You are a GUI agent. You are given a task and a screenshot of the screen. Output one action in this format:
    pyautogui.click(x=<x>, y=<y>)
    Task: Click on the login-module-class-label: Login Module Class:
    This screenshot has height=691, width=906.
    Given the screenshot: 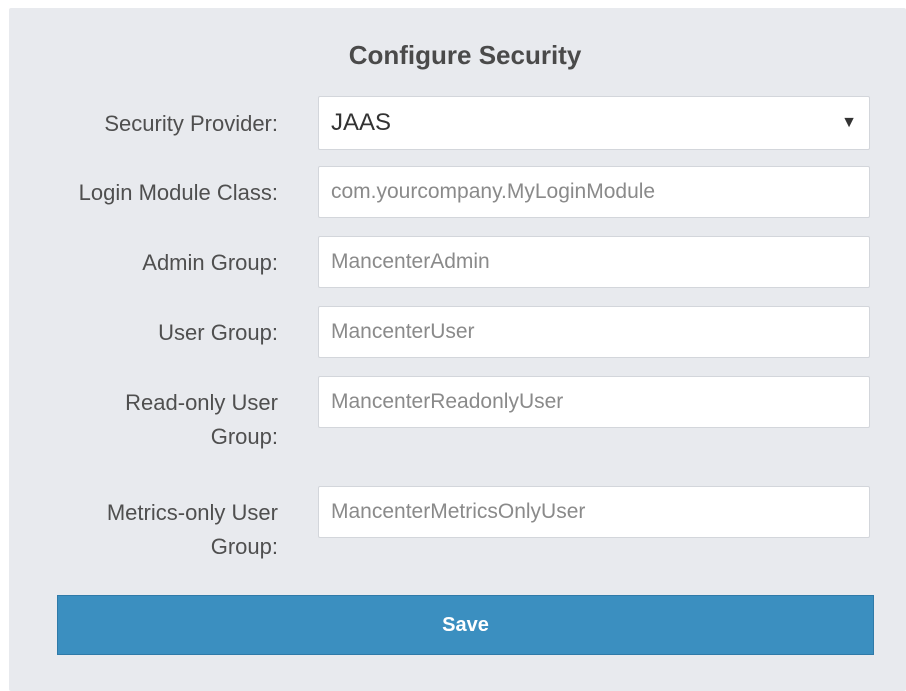 What is the action you would take?
    pyautogui.click(x=178, y=192)
    